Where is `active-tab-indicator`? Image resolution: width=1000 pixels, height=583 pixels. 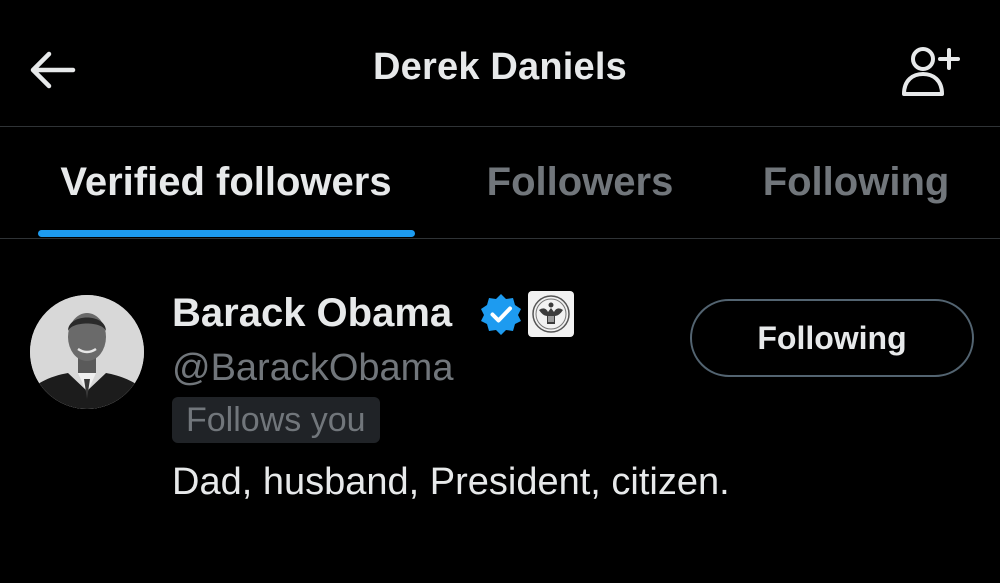 active-tab-indicator is located at coordinates (226, 233).